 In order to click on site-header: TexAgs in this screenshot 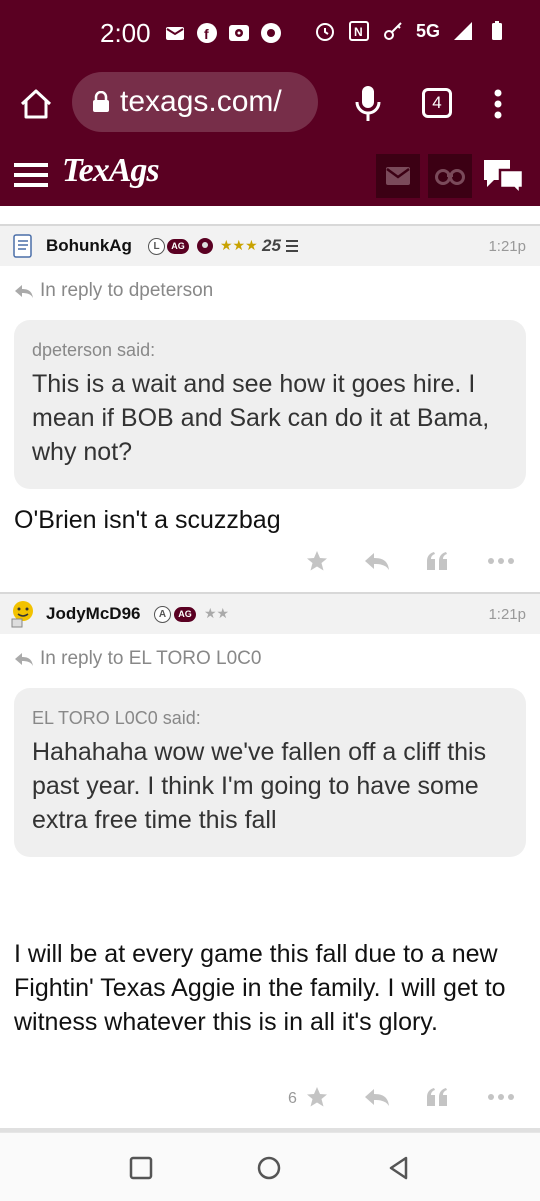, I will do `click(270, 174)`.